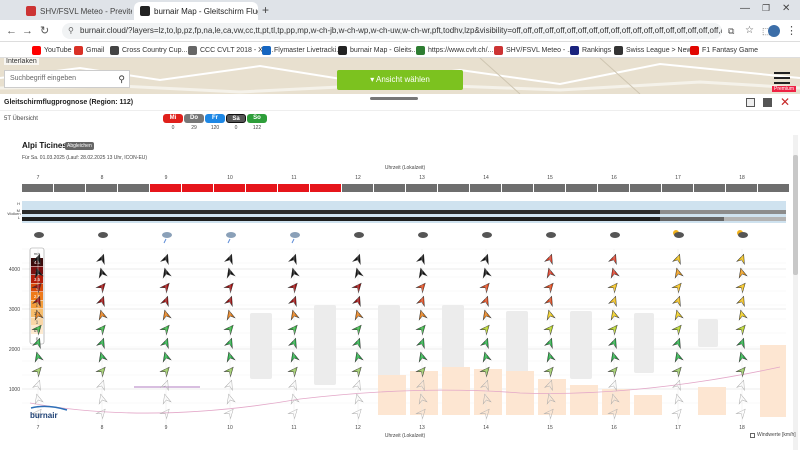 Image resolution: width=800 pixels, height=450 pixels. Describe the element at coordinates (742, 178) in the screenshot. I see `hour-tick-label-top: 18` at that location.